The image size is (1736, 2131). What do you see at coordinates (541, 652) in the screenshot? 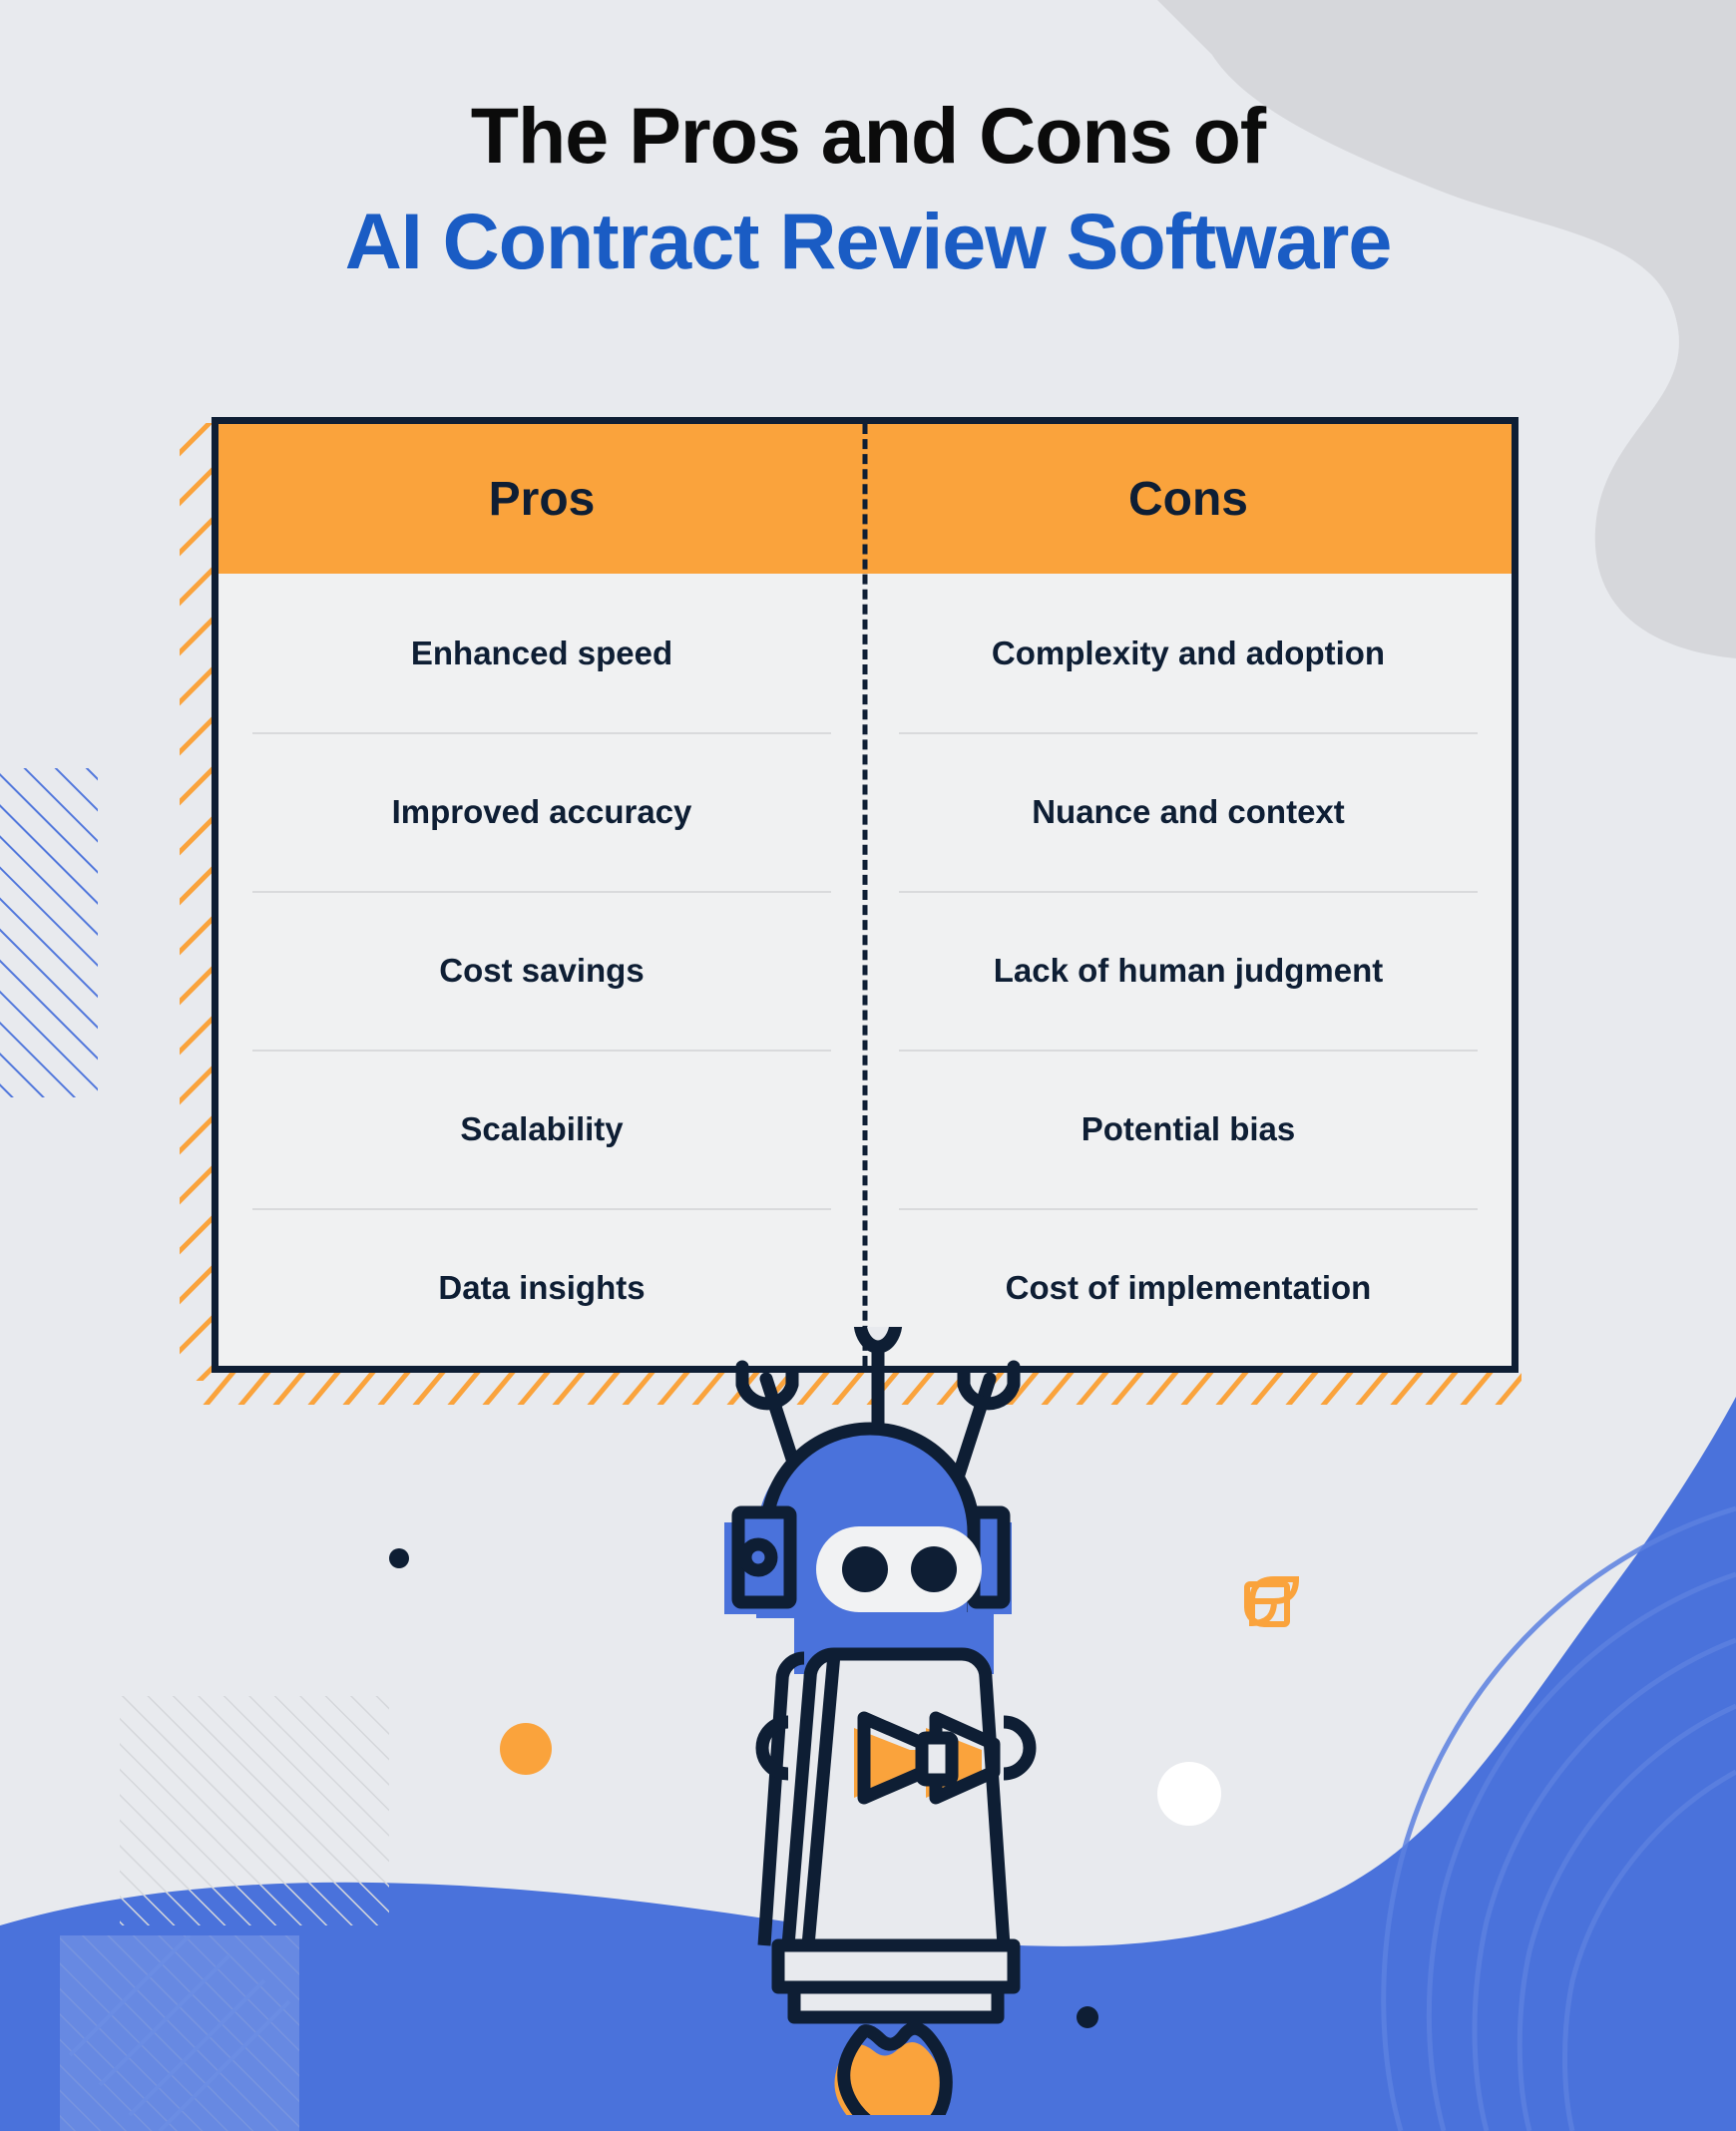
I see `pro-item: Enhanced speed` at bounding box center [541, 652].